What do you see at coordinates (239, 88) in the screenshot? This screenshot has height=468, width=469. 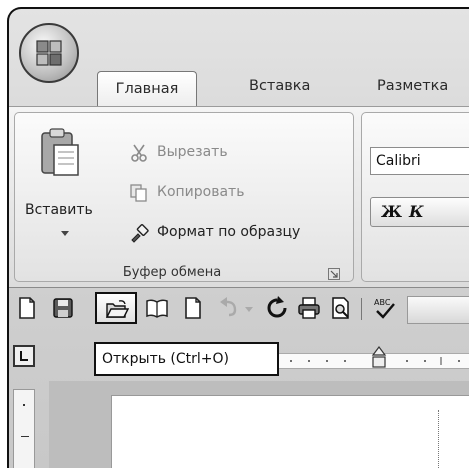 I see `ribbon-tabs: Главная Вставка Разметка` at bounding box center [239, 88].